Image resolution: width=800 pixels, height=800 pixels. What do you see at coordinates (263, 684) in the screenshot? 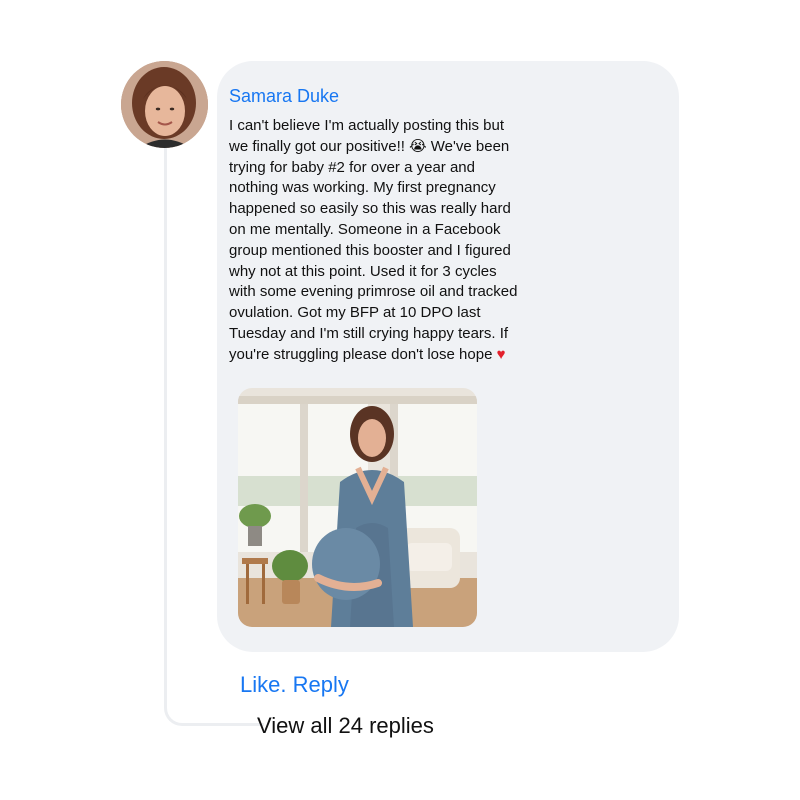
I see `like-link: Like.` at bounding box center [263, 684].